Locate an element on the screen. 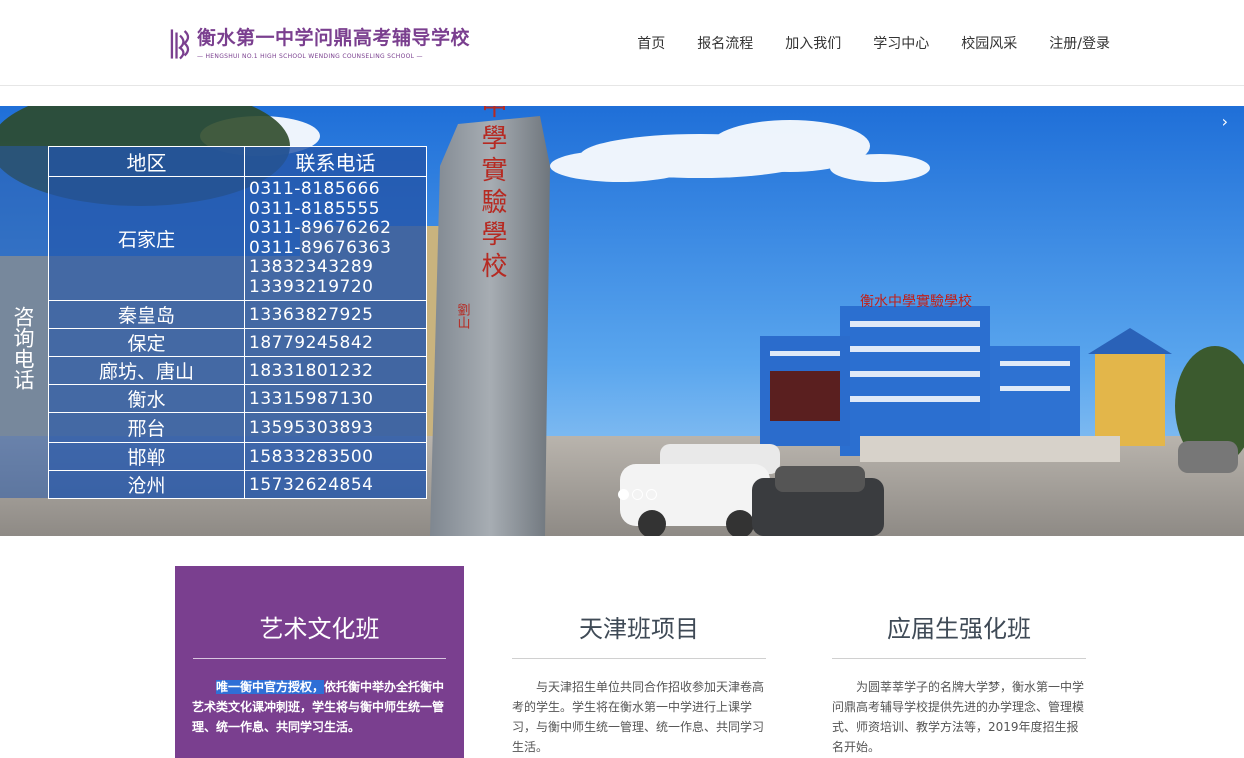 The height and width of the screenshot is (758, 1244). table-row: 廊坊、唐山 18331801232 is located at coordinates (237, 370).